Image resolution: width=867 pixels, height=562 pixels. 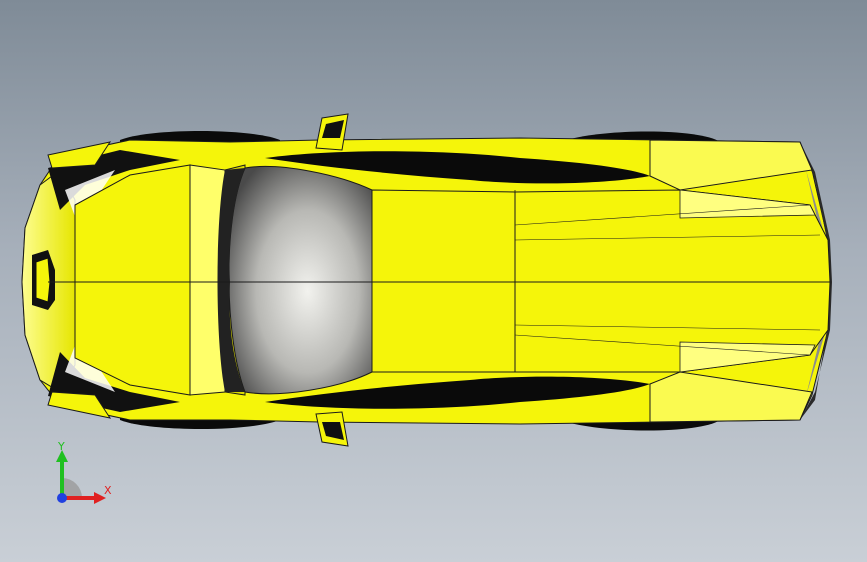 I want to click on mirror-left, so click(x=332, y=132).